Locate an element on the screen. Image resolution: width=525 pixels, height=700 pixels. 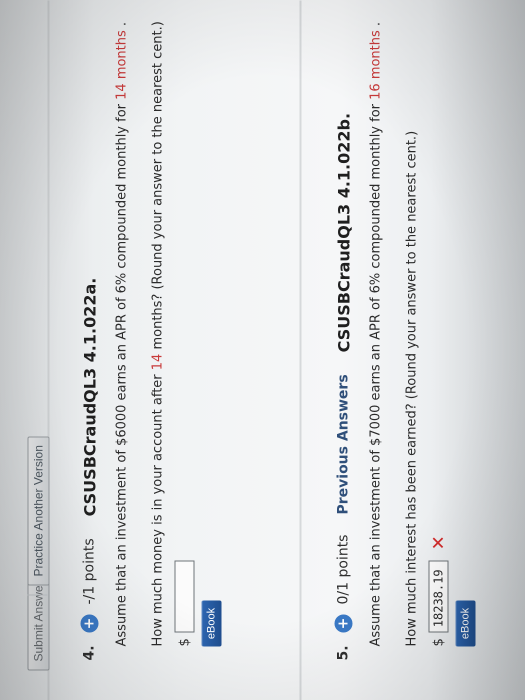
question-points: 0/1 points is located at coordinates (343, 569).